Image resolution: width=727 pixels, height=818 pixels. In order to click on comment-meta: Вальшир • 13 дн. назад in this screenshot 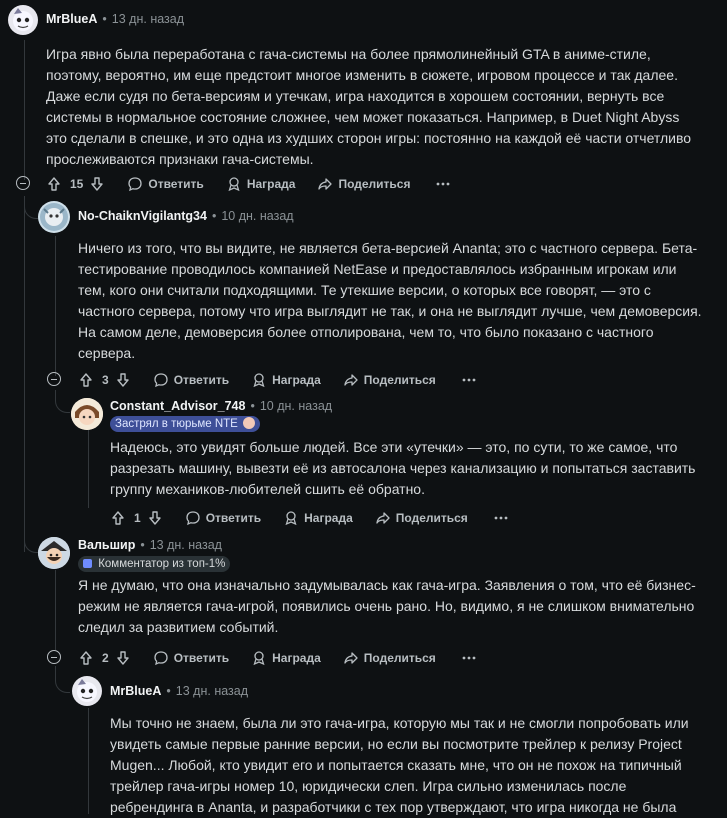, I will do `click(150, 545)`.